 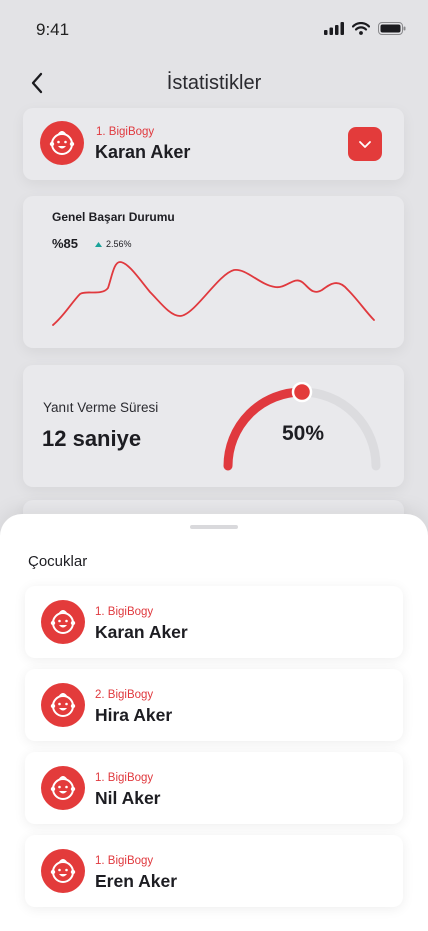 What do you see at coordinates (101, 407) in the screenshot?
I see `response-time-label: Yanıt Verme Süresi` at bounding box center [101, 407].